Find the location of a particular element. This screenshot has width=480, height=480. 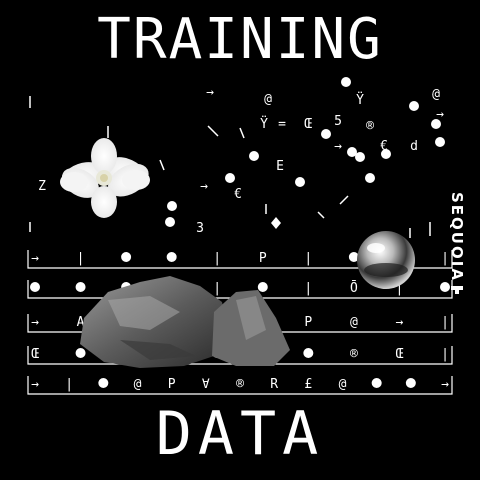

brand-logo: SEQUOIA is located at coordinates (457, 241).